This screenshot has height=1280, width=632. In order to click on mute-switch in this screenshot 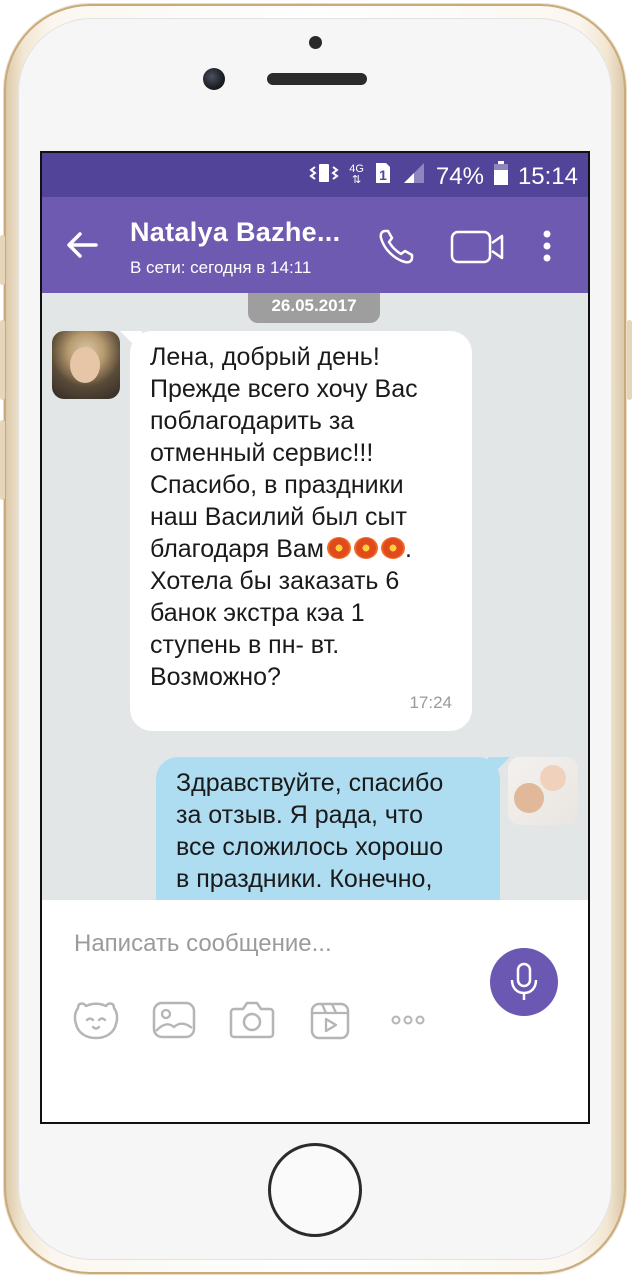, I will do `click(2, 260)`.